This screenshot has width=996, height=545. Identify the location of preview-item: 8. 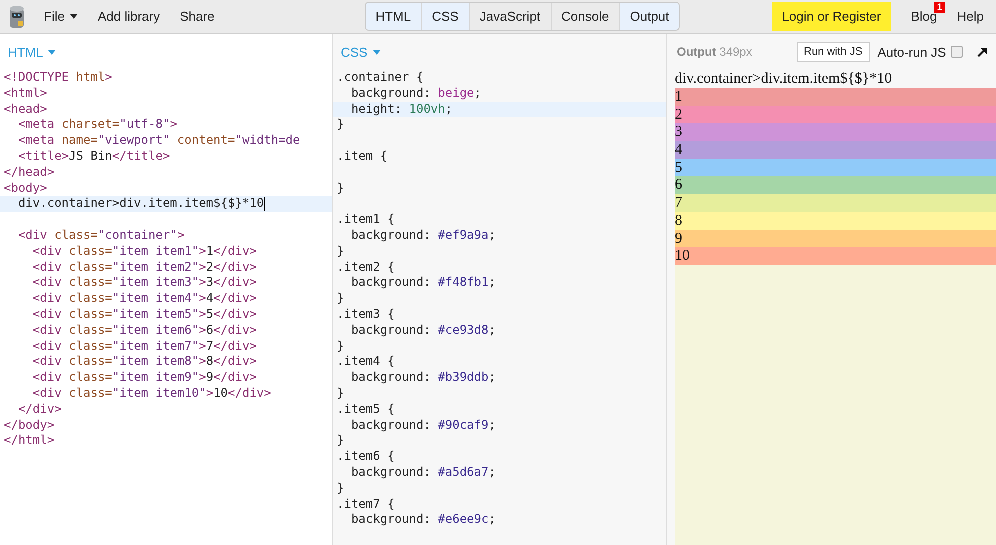
(835, 221).